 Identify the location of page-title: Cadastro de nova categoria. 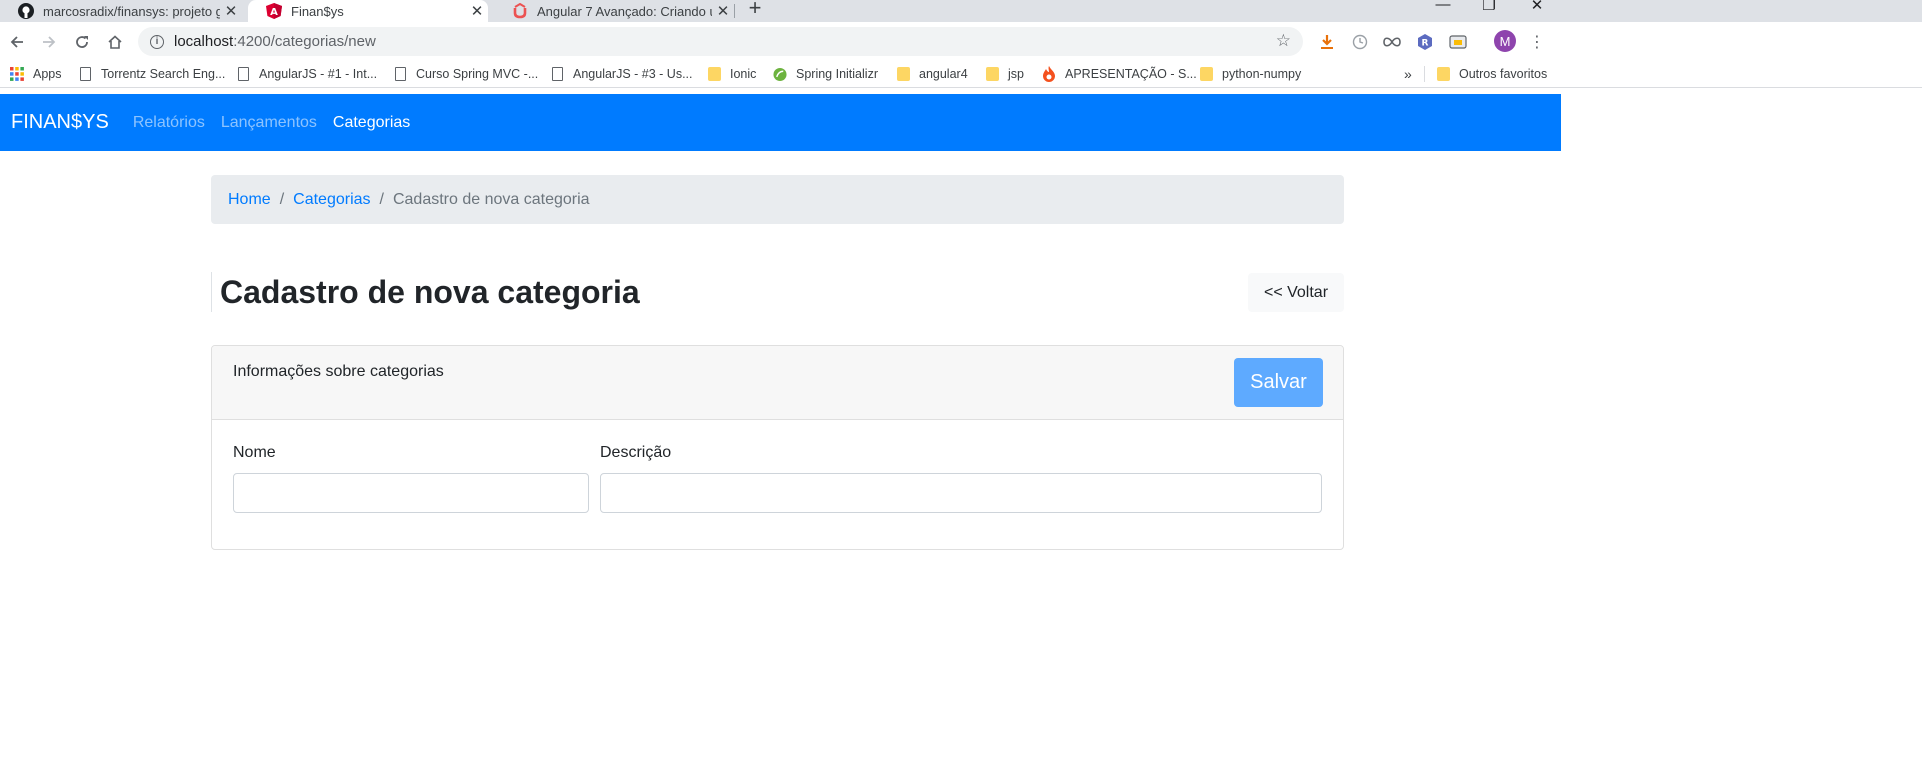
(430, 292).